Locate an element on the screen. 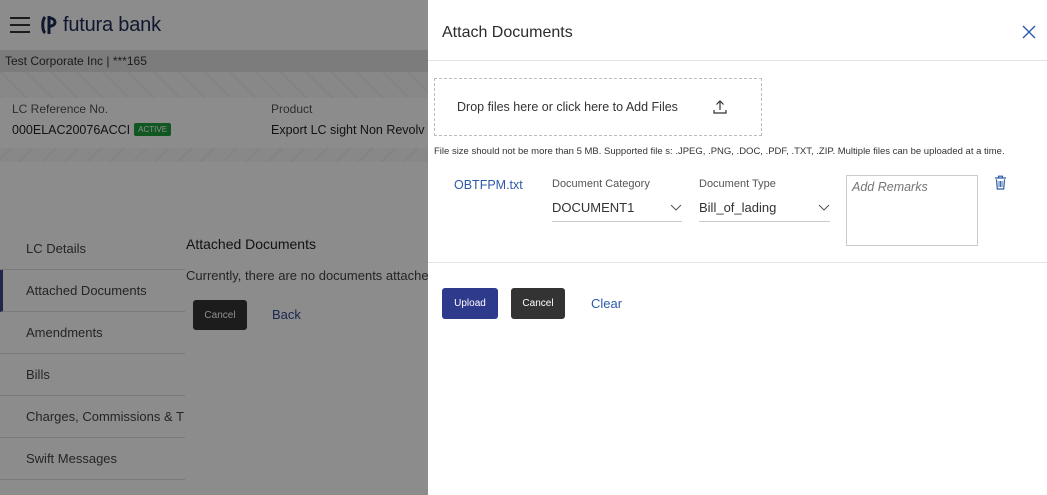 This screenshot has width=1047, height=495. file-name-link: OBTFPM.txt is located at coordinates (488, 185).